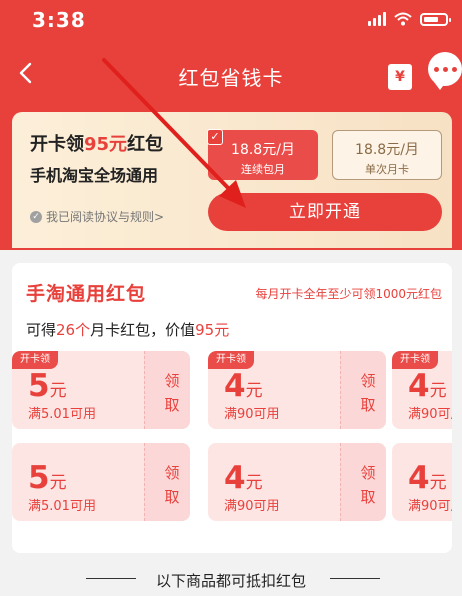 This screenshot has width=462, height=596. What do you see at coordinates (440, 86) in the screenshot?
I see `more-chat-tail` at bounding box center [440, 86].